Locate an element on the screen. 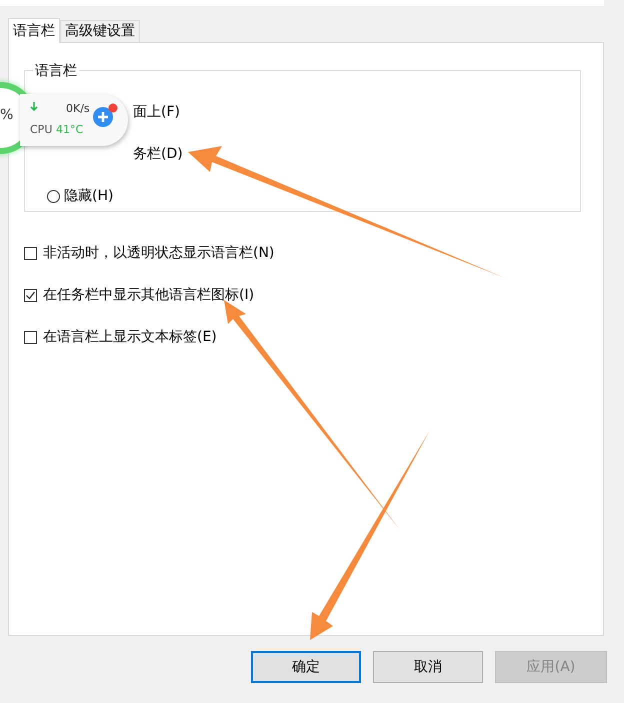 The width and height of the screenshot is (624, 703). monitor-card: 0K/s CPU 41°C is located at coordinates (74, 120).